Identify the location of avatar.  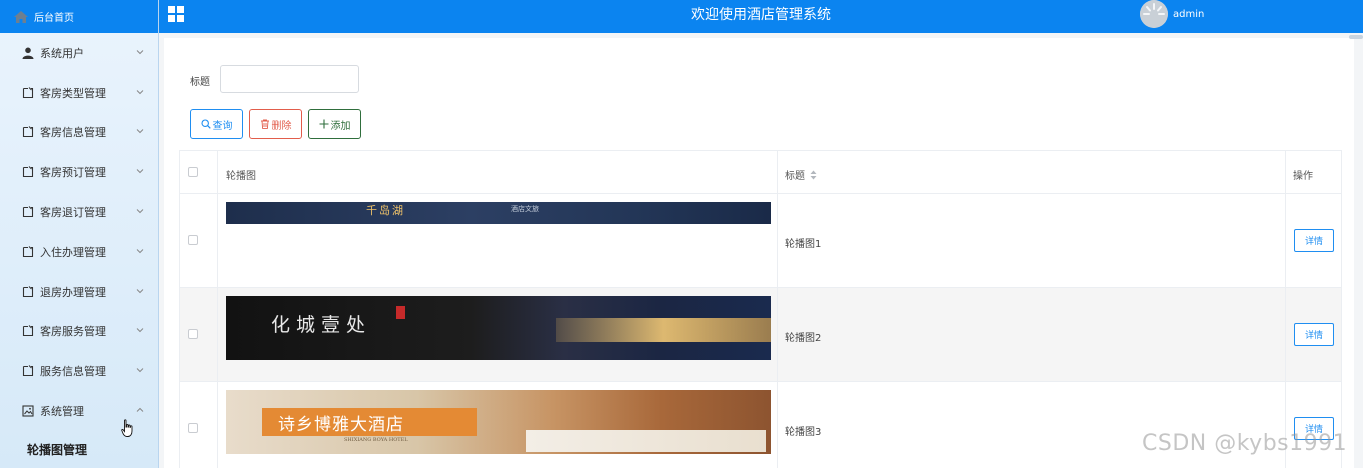
(1154, 14).